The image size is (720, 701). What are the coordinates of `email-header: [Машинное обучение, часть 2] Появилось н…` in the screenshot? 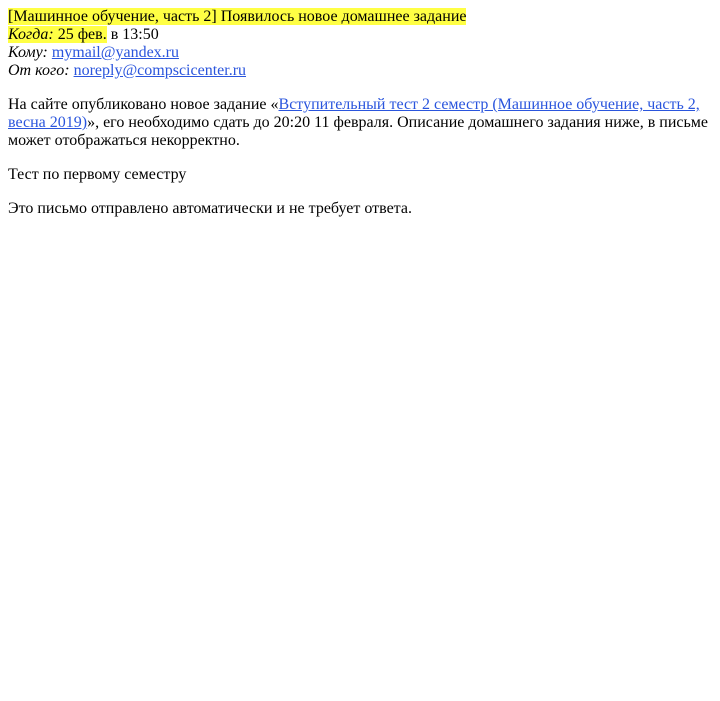 It's located at (360, 17).